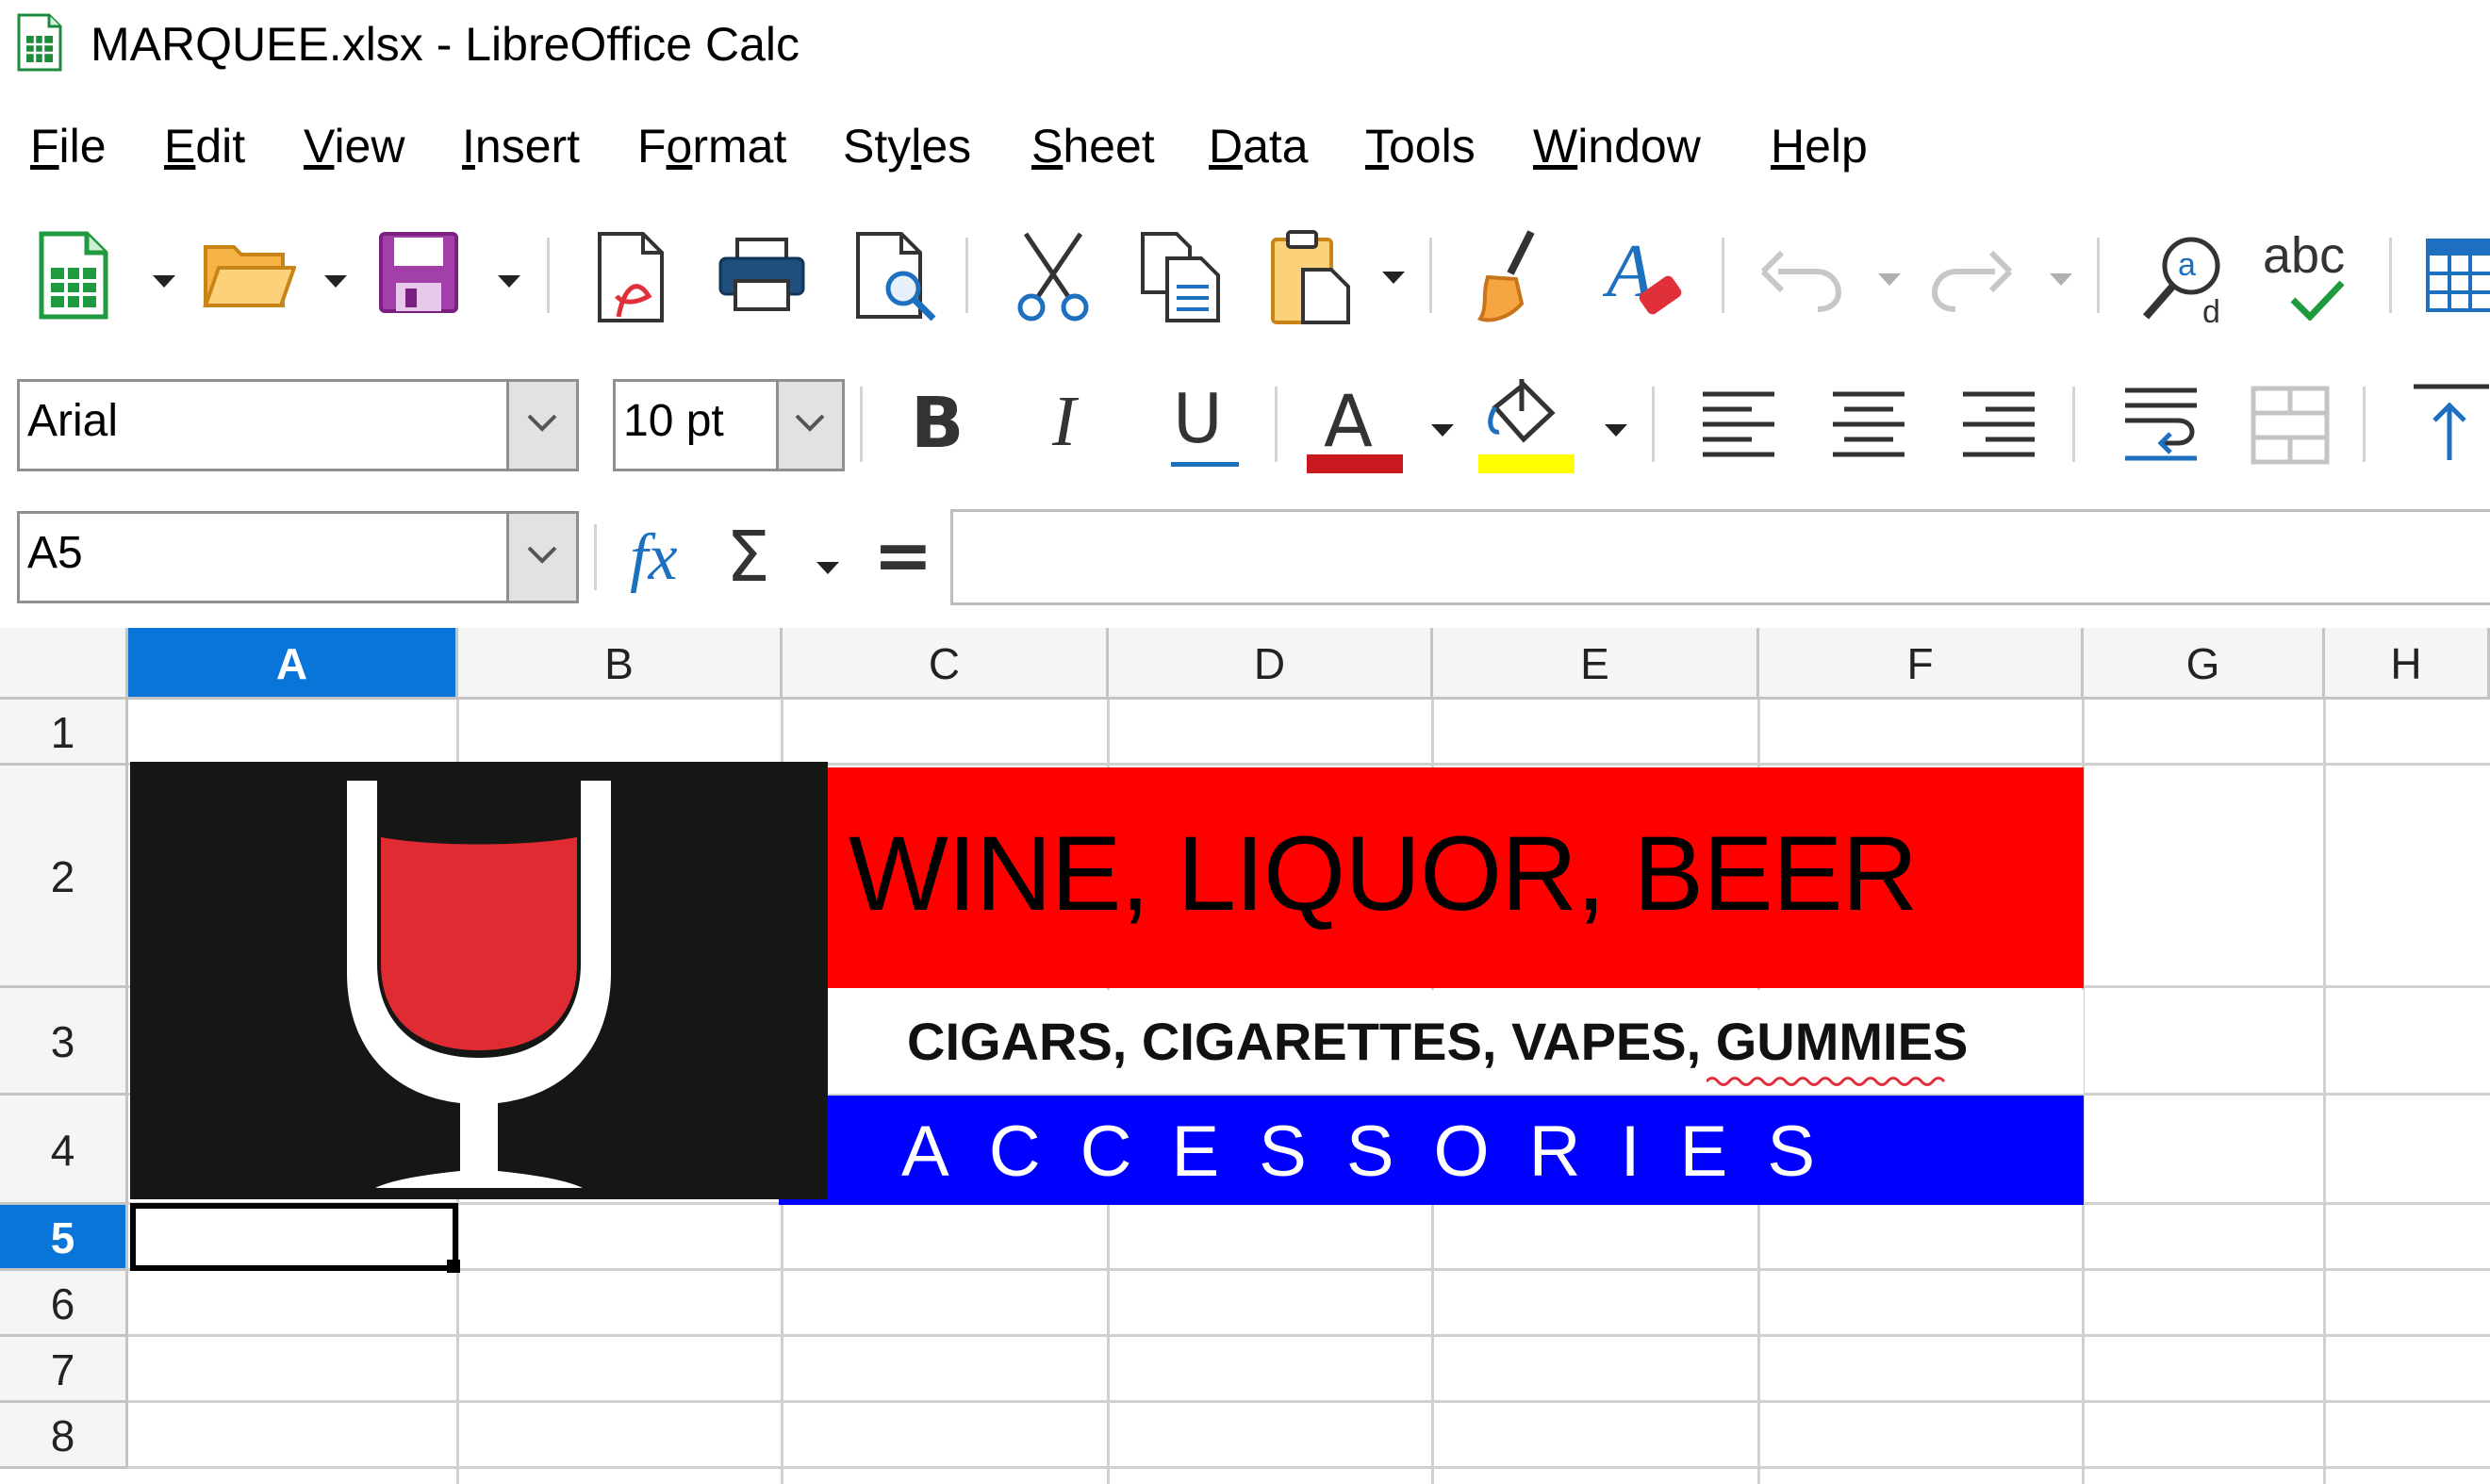  Describe the element at coordinates (1617, 146) in the screenshot. I see `menu-window: Window` at that location.